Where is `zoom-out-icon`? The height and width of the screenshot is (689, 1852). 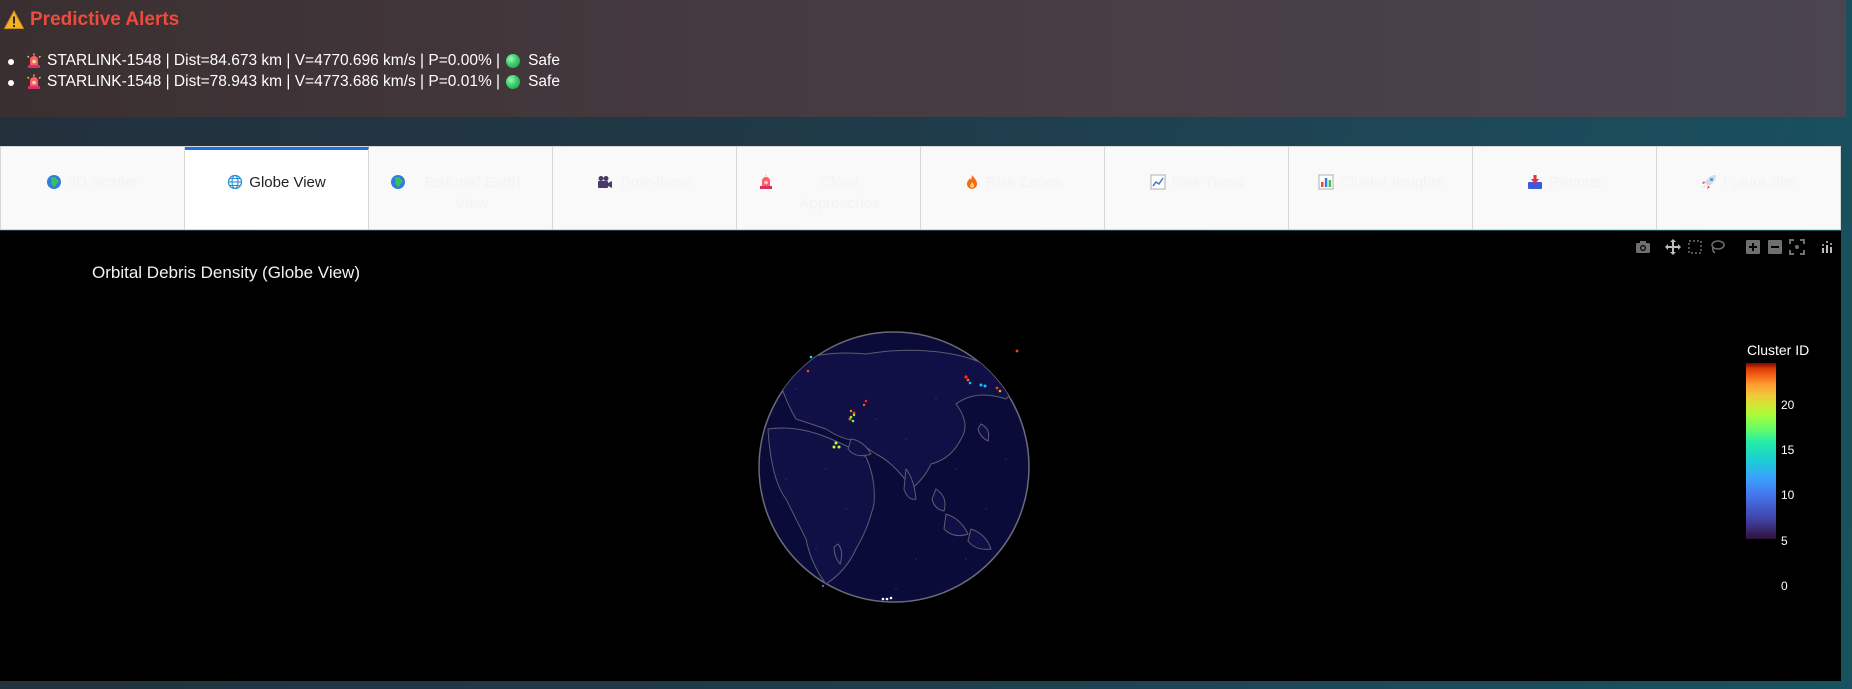 zoom-out-icon is located at coordinates (1775, 247).